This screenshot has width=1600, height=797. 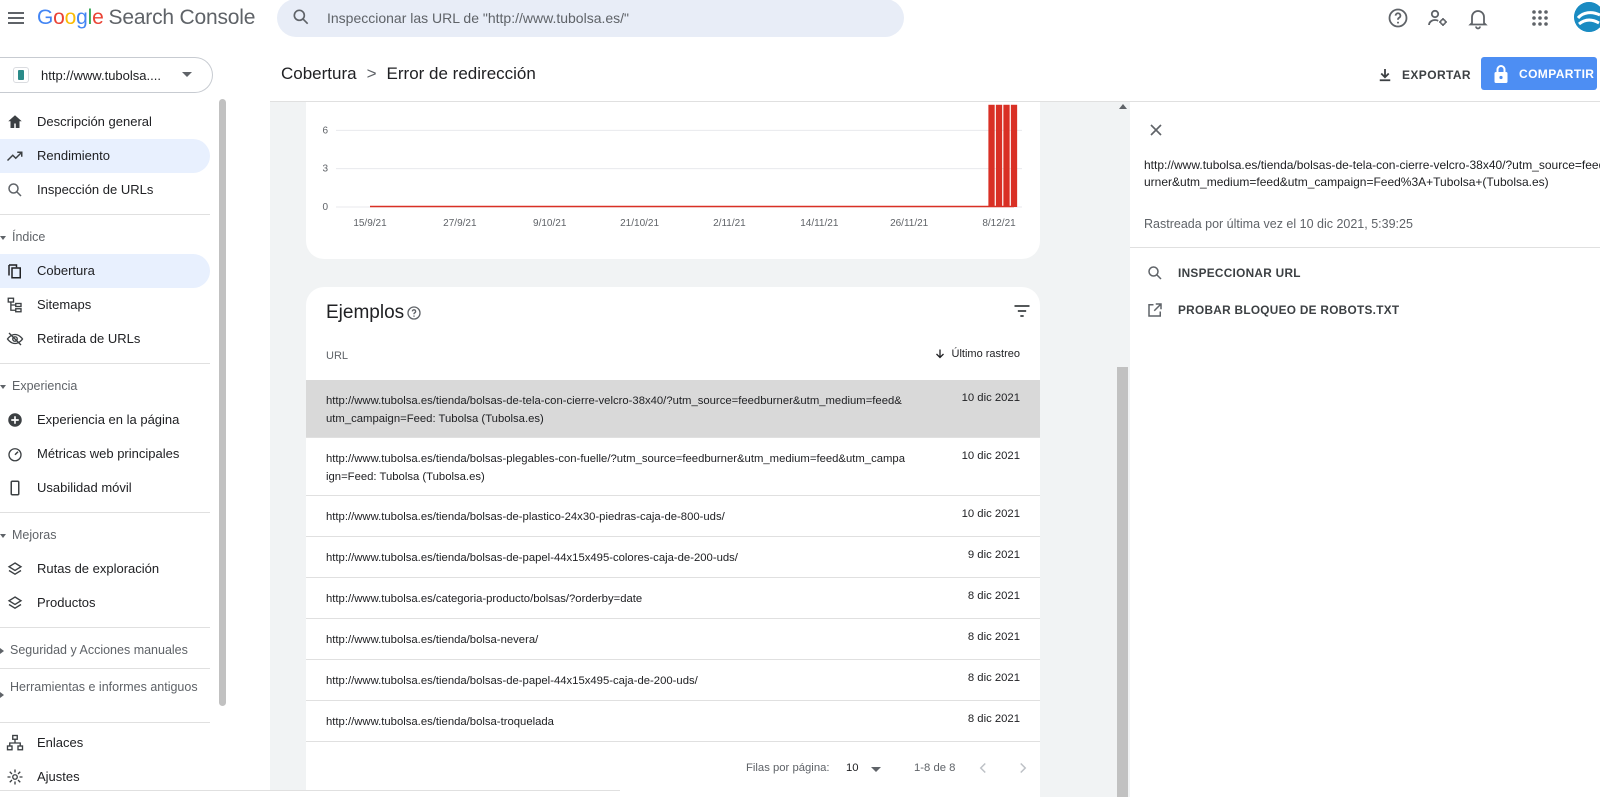 I want to click on sidebar-section-index: Índice, so click(x=22, y=237).